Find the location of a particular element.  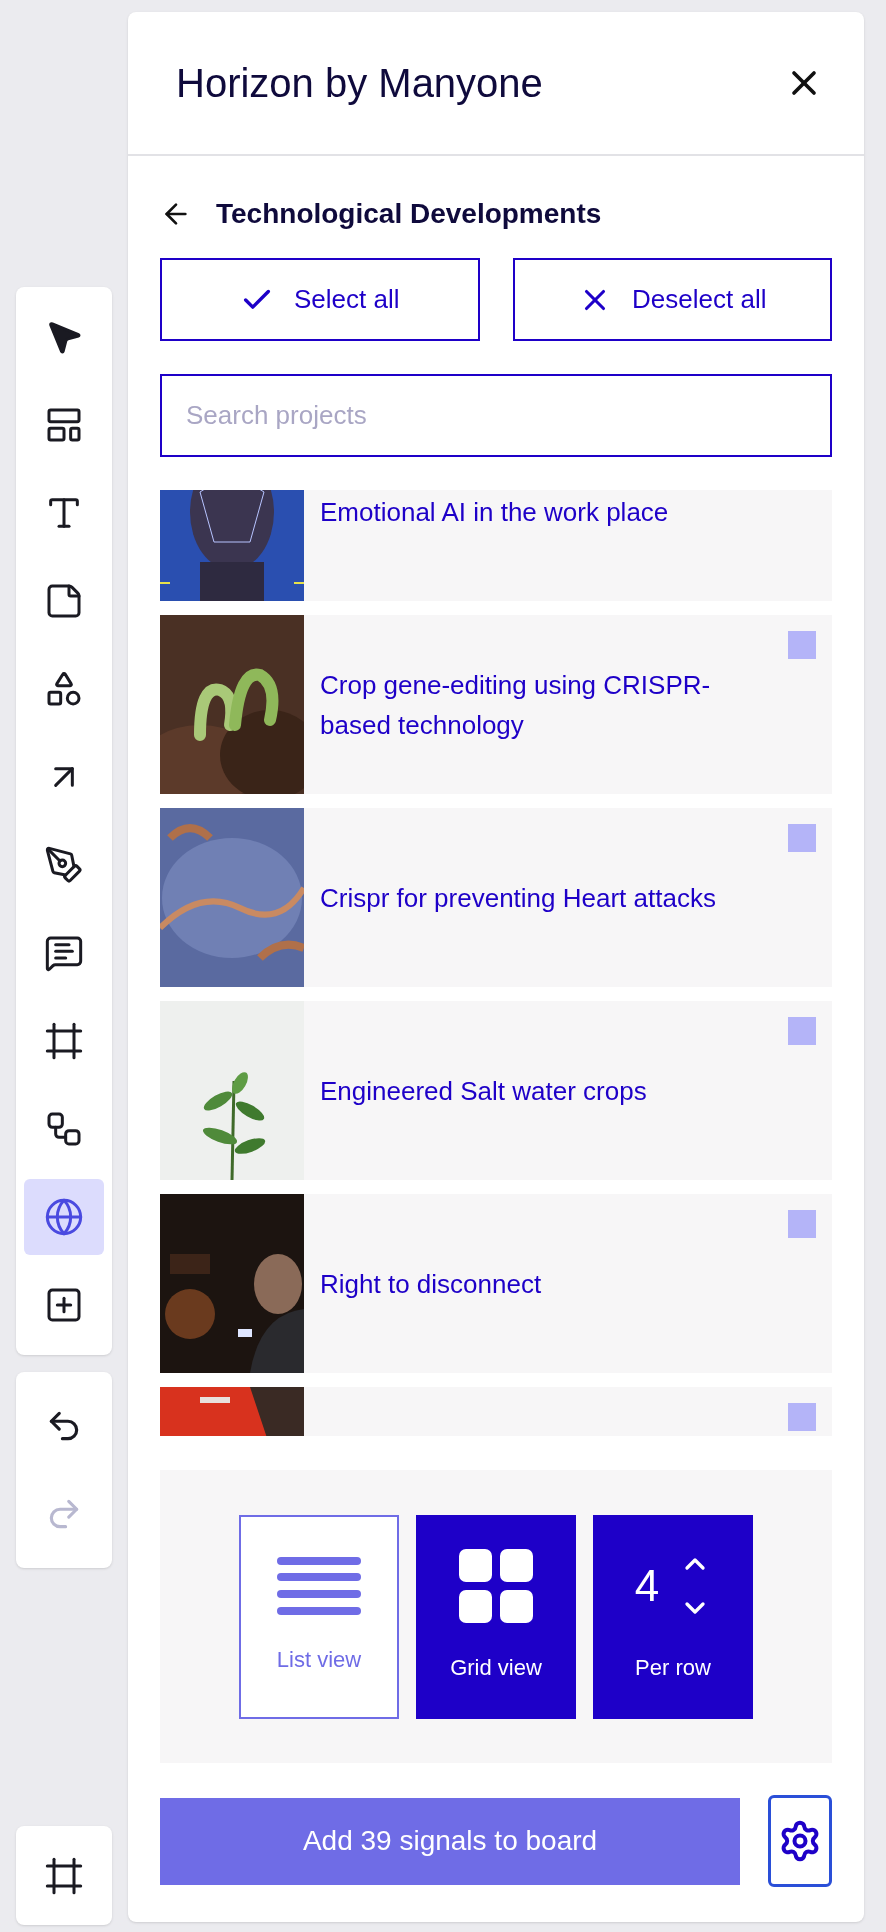

add-to-board-button: Add 39 signals to board is located at coordinates (450, 1841).